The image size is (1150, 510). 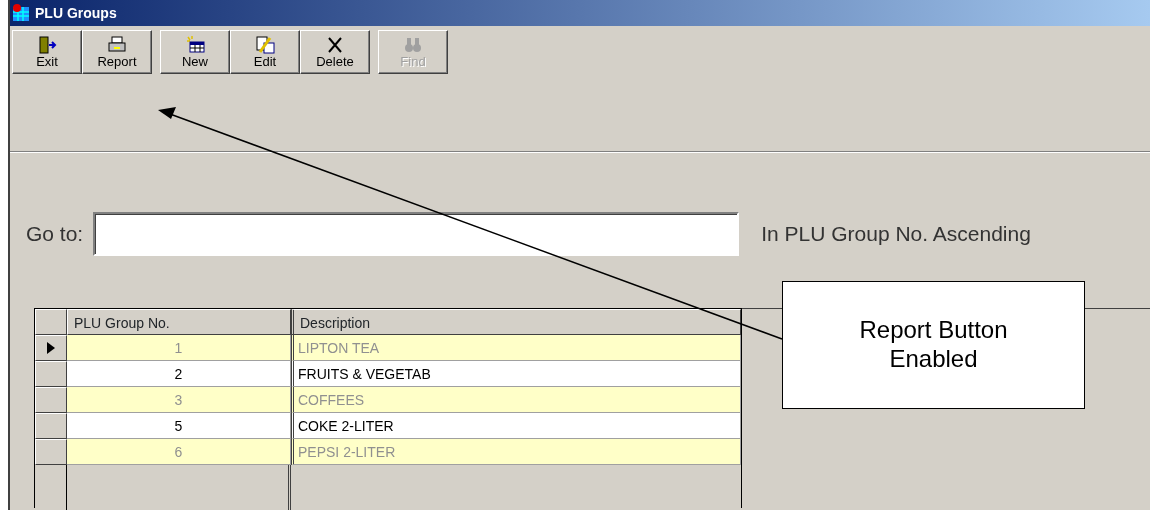 I want to click on table-cell: 3, so click(x=179, y=400).